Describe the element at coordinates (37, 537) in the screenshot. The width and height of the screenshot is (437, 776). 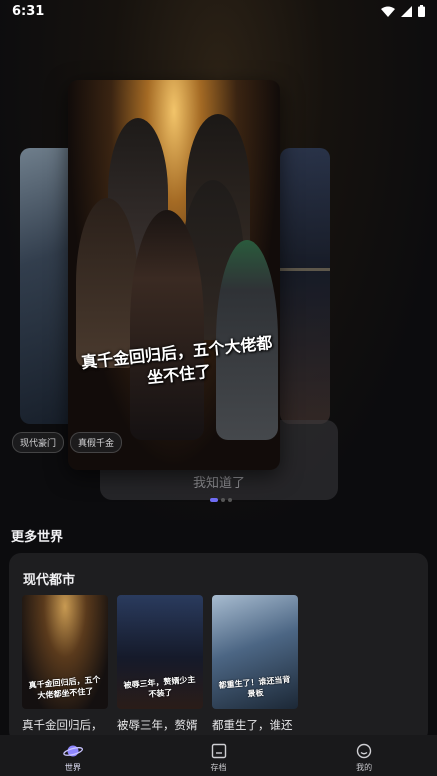
I see `more-worlds-heading: 更多世界` at that location.